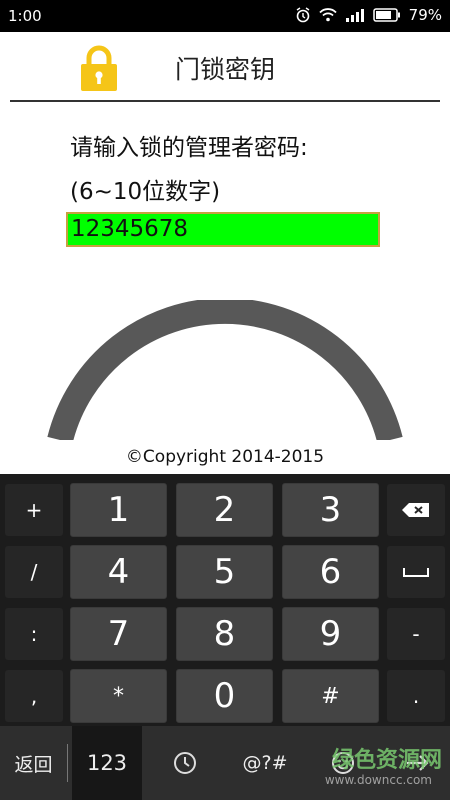 The image size is (450, 800). Describe the element at coordinates (224, 69) in the screenshot. I see `page-title: 门锁密钥` at that location.